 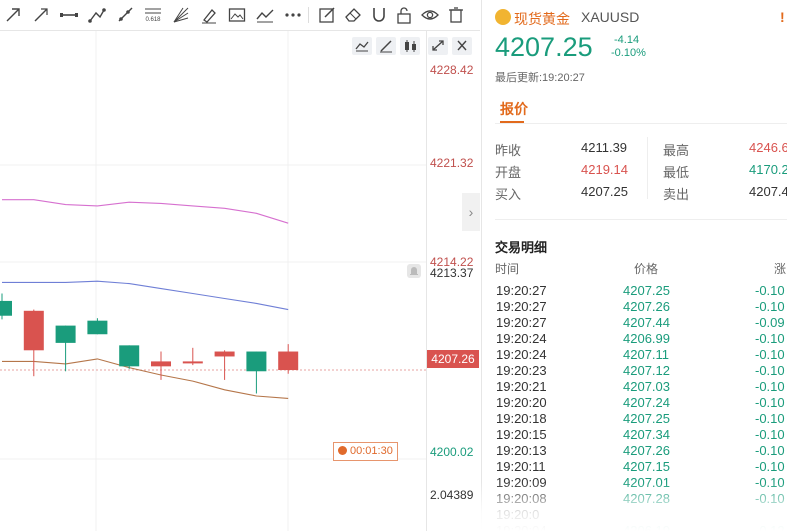 I want to click on sell-value: 4207.4, so click(x=768, y=191).